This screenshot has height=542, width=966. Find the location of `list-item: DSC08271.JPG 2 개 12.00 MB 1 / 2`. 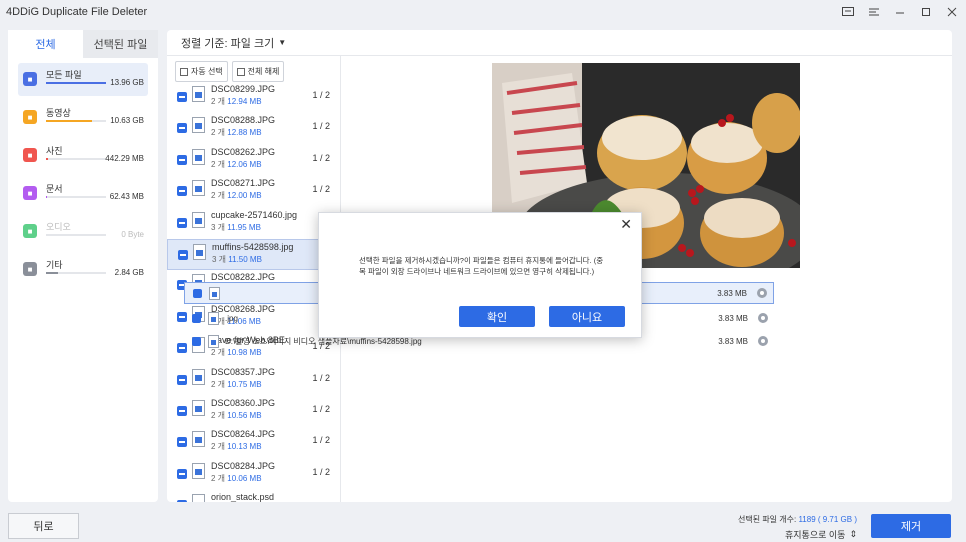

list-item: DSC08271.JPG 2 개 12.00 MB 1 / 2 is located at coordinates (253, 191).